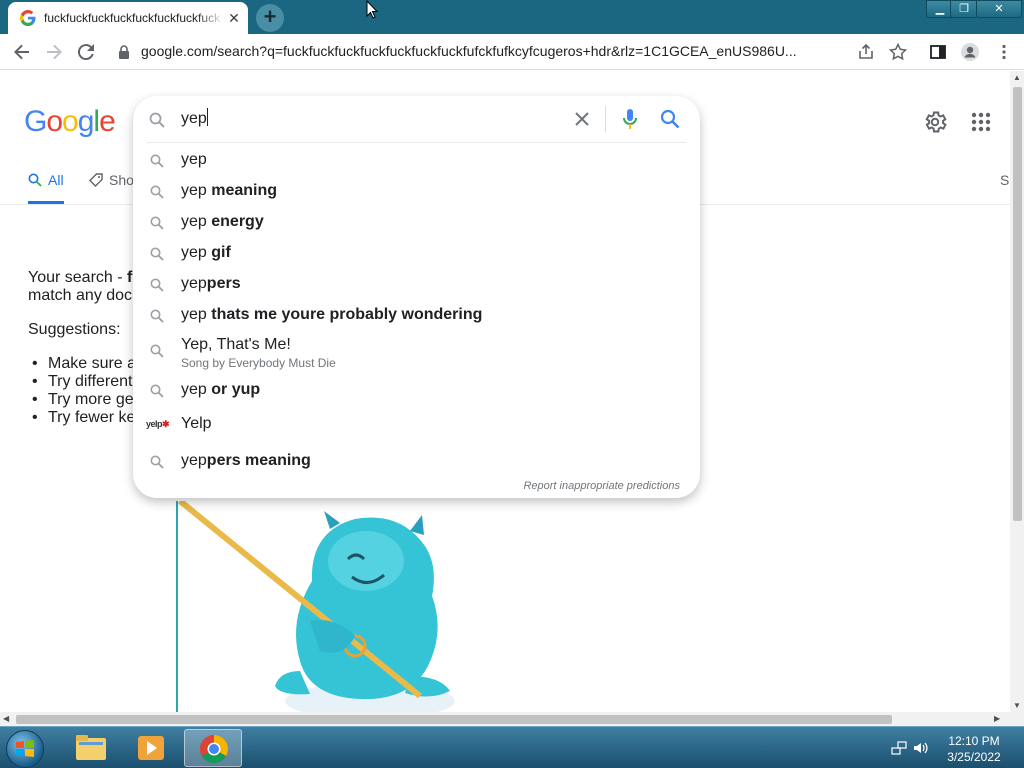 This screenshot has width=1024, height=768. What do you see at coordinates (416, 462) in the screenshot?
I see `autocomplete-item: yeppers meaning` at bounding box center [416, 462].